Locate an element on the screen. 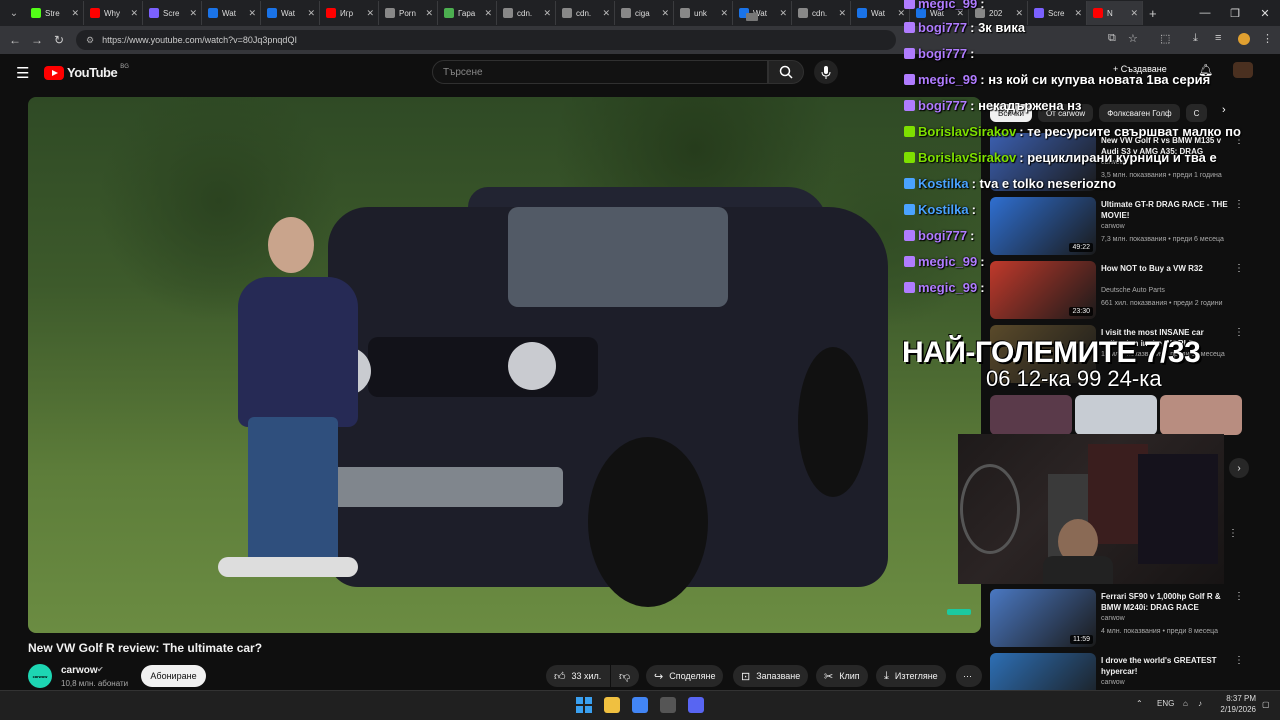 This screenshot has width=1280, height=720. search-button is located at coordinates (786, 72).